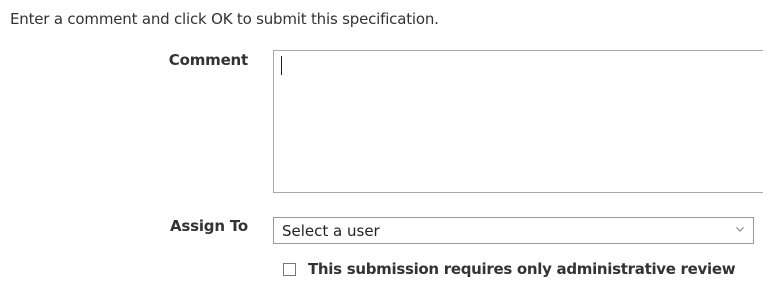 This screenshot has height=284, width=770. I want to click on chevron-down-icon, so click(740, 229).